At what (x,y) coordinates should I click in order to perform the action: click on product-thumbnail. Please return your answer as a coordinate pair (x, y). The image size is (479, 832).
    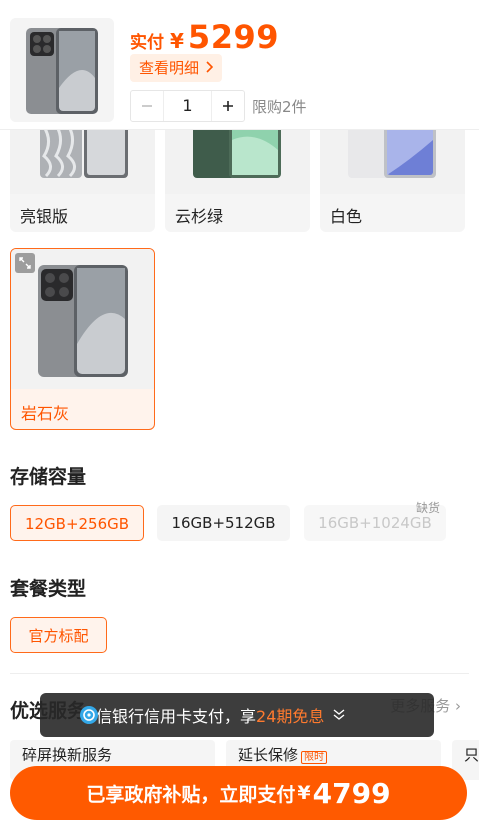
    Looking at the image, I should click on (62, 70).